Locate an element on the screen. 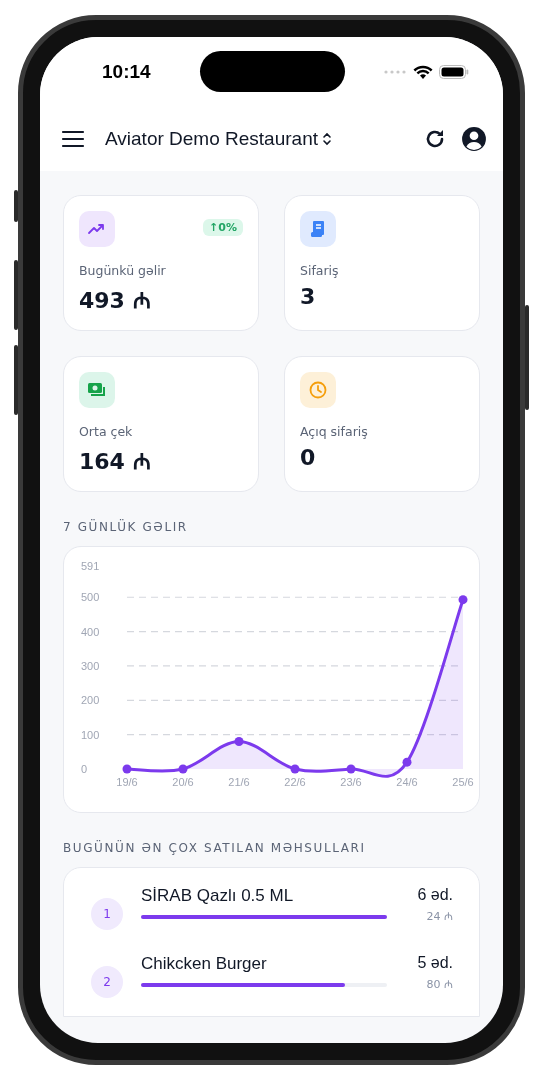  product-name: Chikcken Burger is located at coordinates (204, 964).